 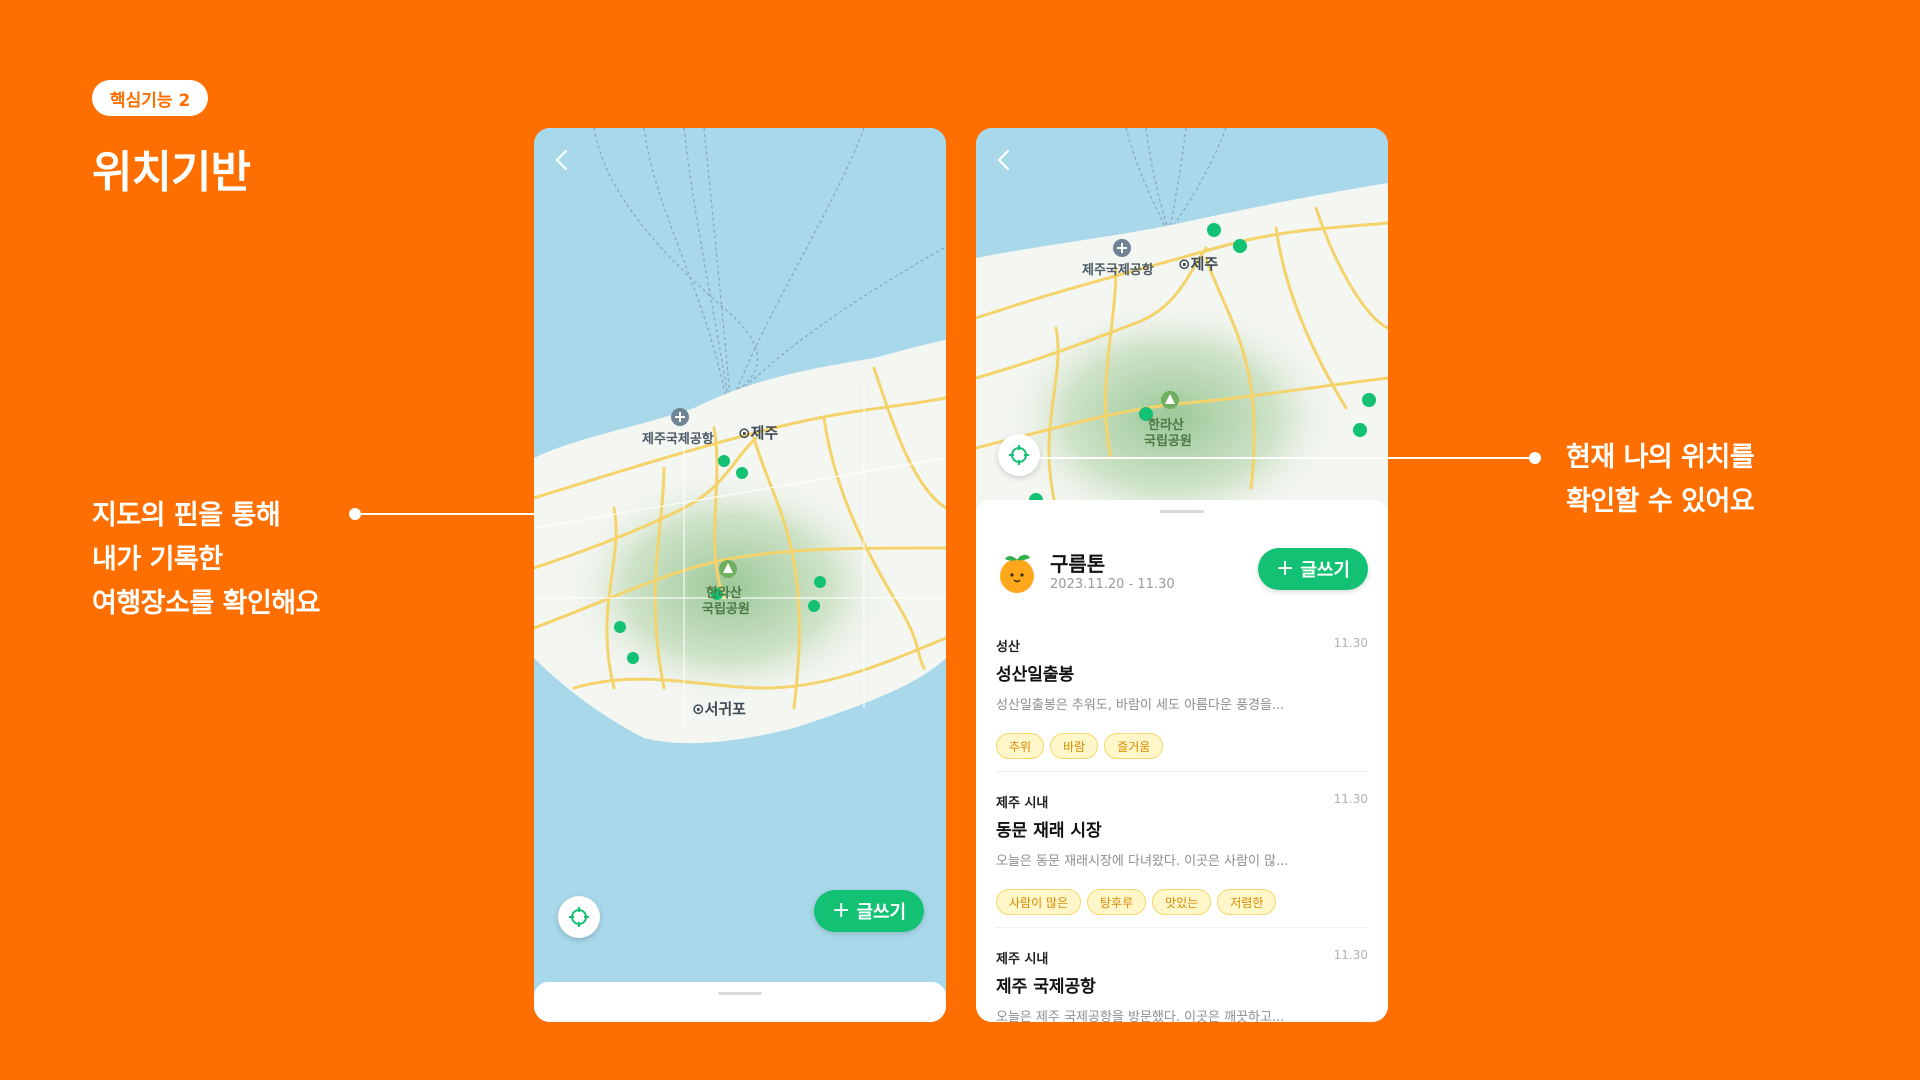 I want to click on tag: 추위, so click(x=1020, y=746).